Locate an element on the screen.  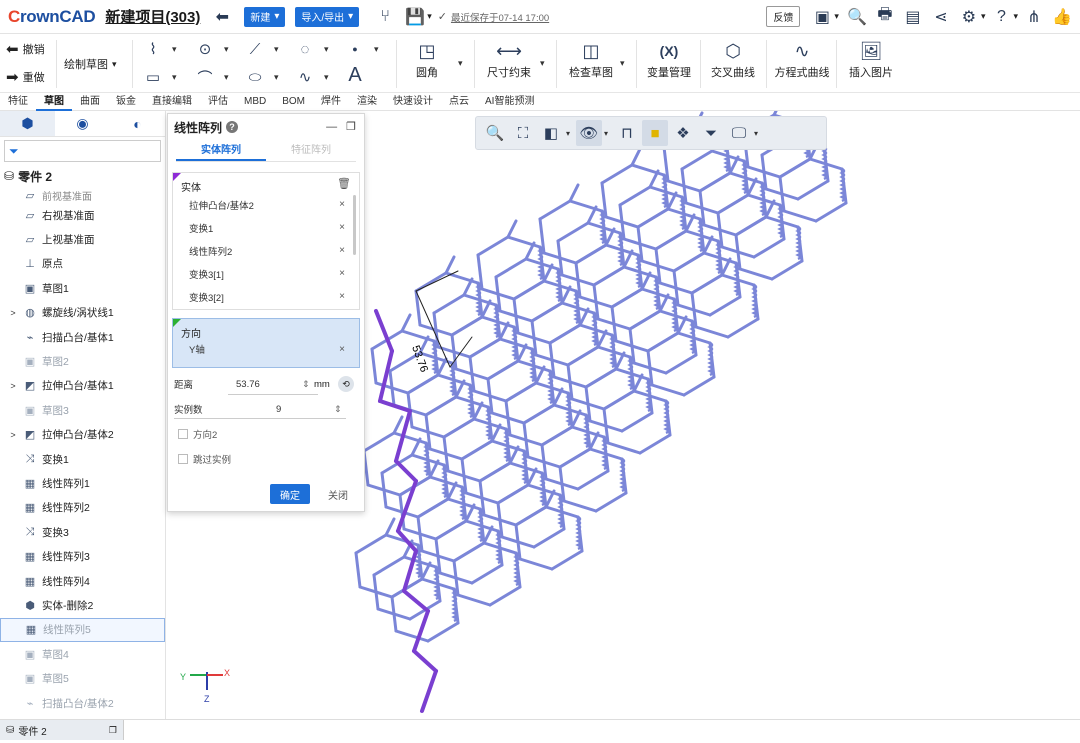
tab-feature-pattern: 特征阵列 is located at coordinates (311, 150).